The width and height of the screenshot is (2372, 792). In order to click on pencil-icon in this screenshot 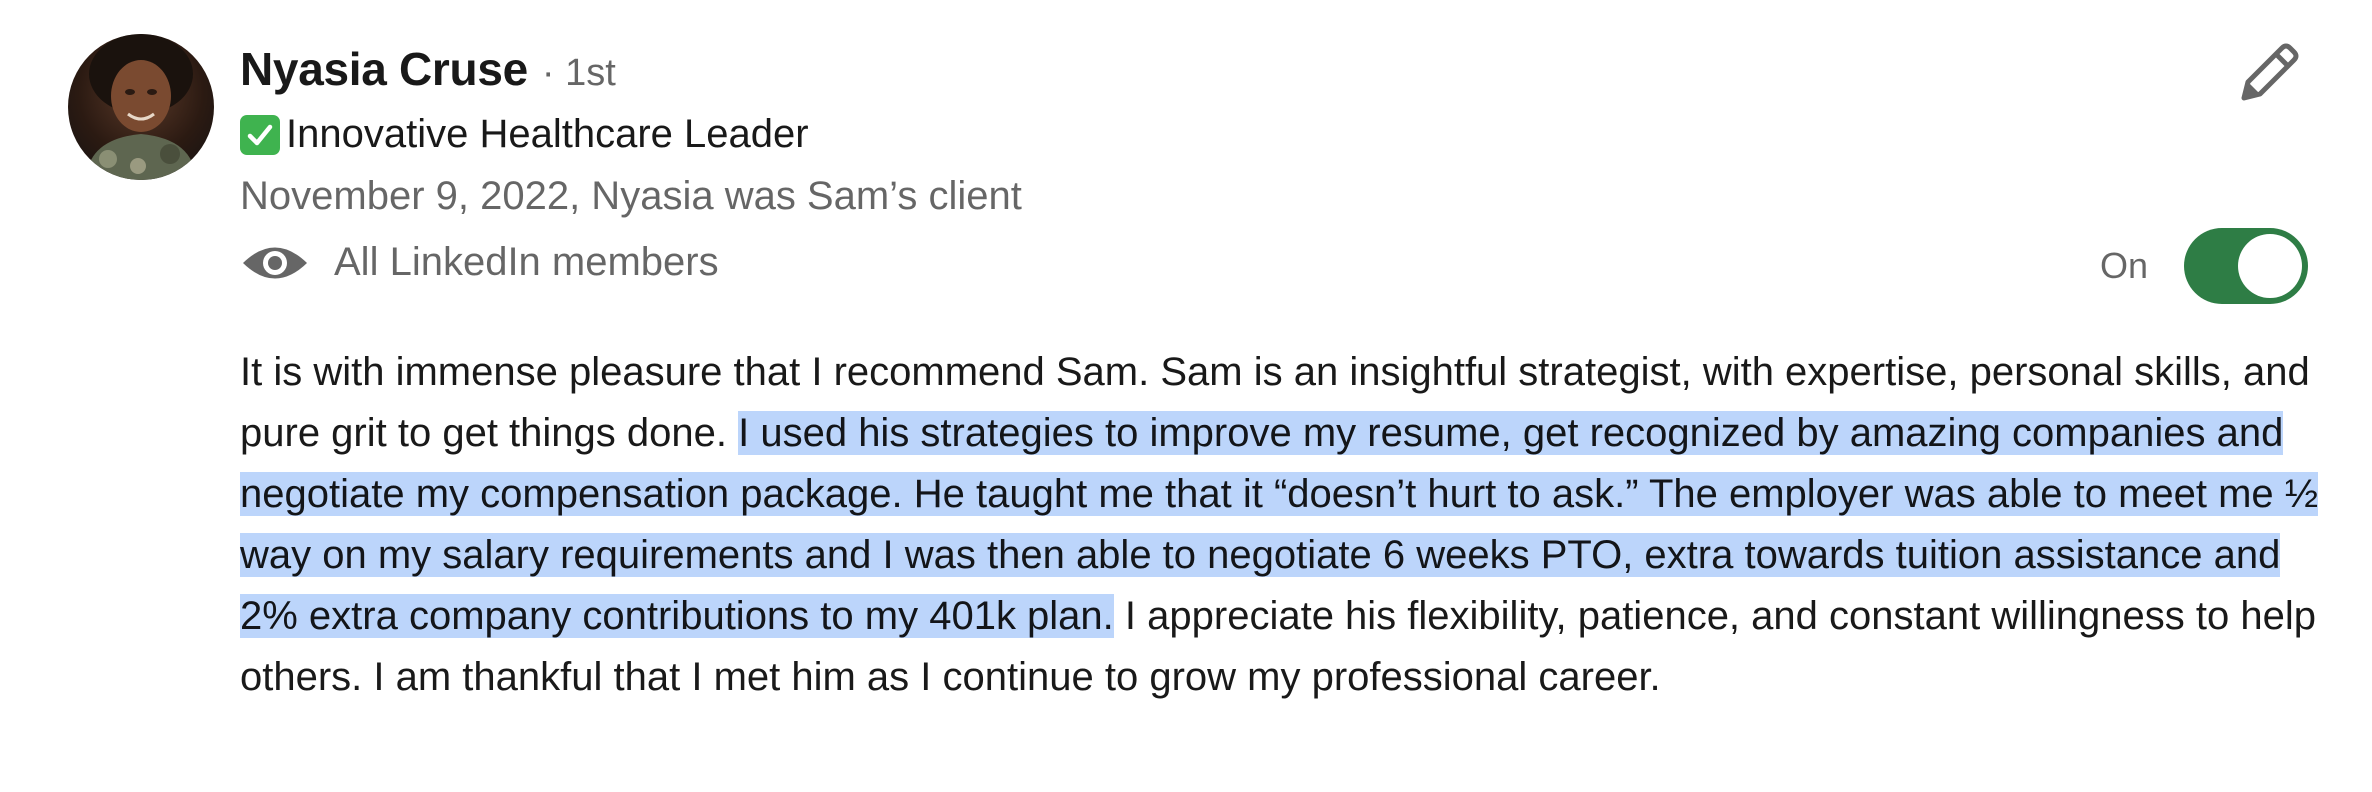, I will do `click(2268, 74)`.